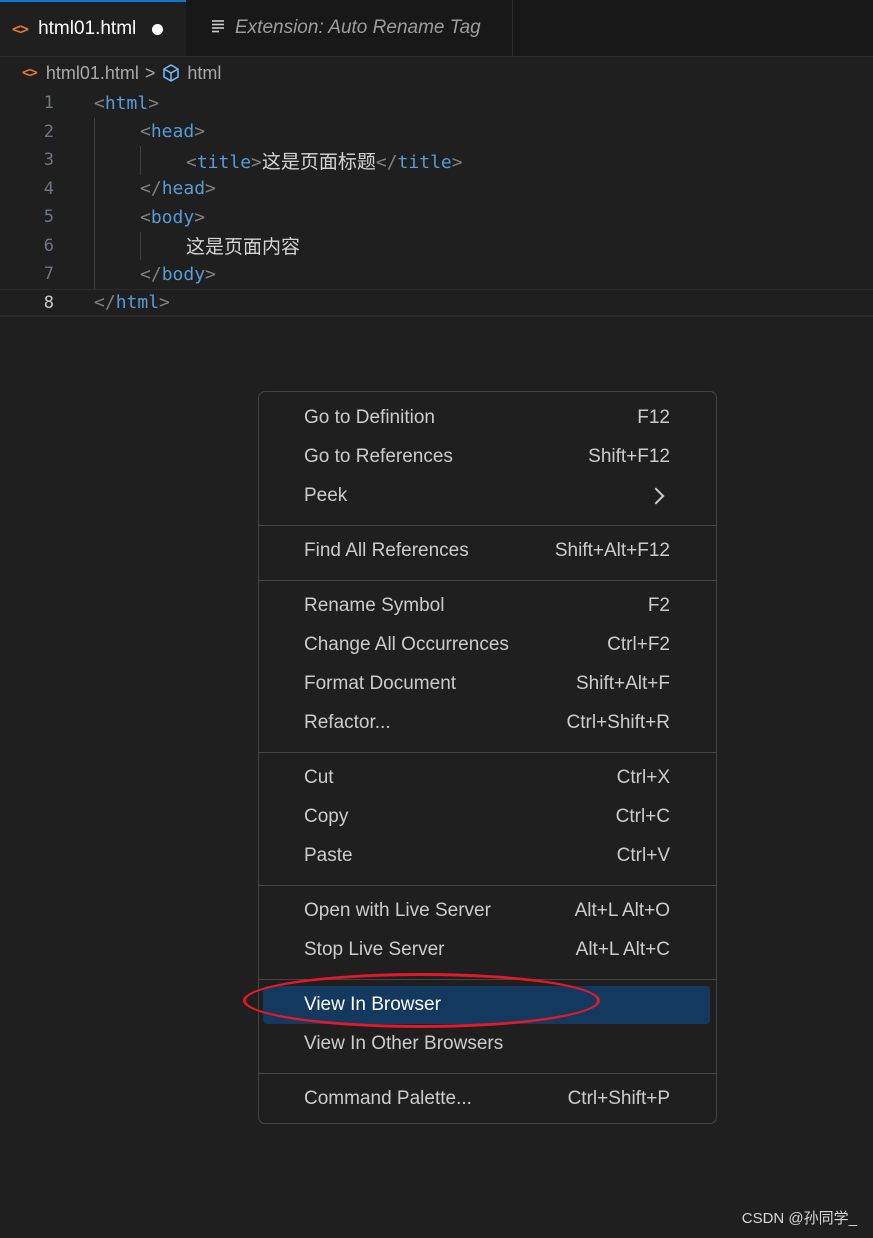 The height and width of the screenshot is (1238, 873). Describe the element at coordinates (204, 73) in the screenshot. I see `breadcrumb-symbol: html` at that location.